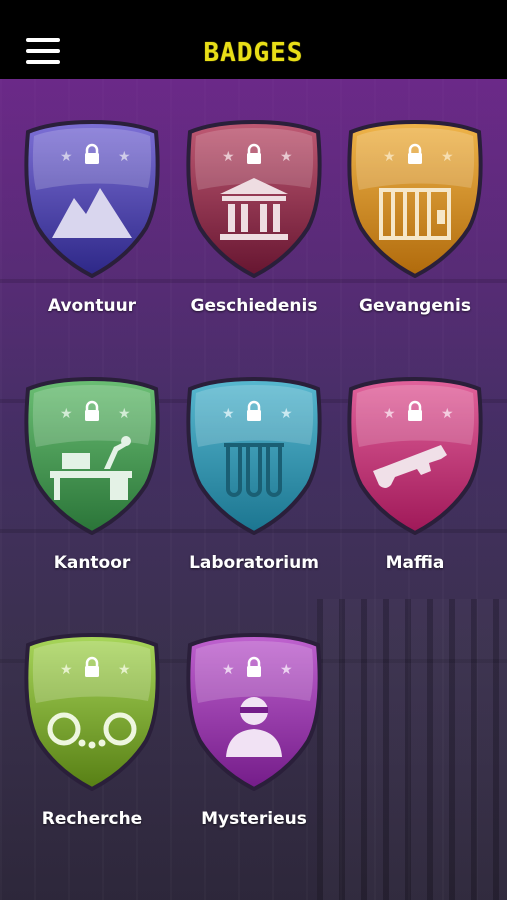 Image resolution: width=507 pixels, height=900 pixels. I want to click on badge-geschiedenis: ★ ★ Geschiedenis, so click(254, 217).